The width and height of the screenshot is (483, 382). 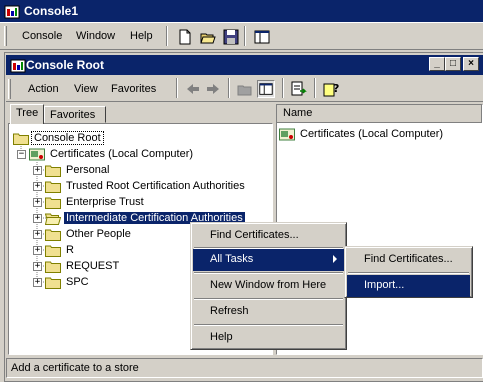 I want to click on back-icon, so click(x=193, y=89).